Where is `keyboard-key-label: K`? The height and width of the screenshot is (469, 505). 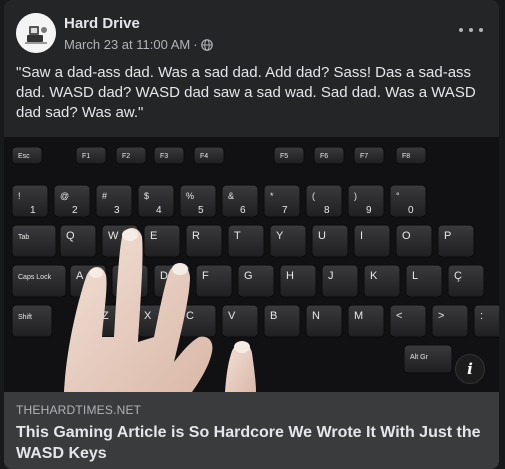
keyboard-key-label: K is located at coordinates (374, 276).